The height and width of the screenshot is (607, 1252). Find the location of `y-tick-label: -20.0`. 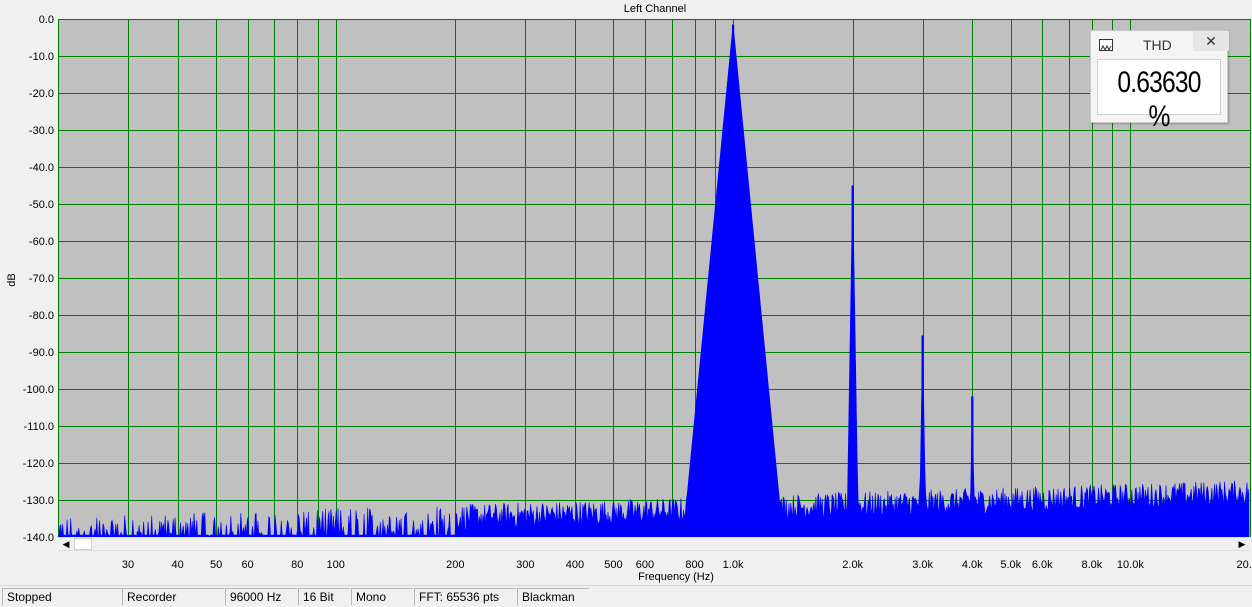

y-tick-label: -20.0 is located at coordinates (41, 94).